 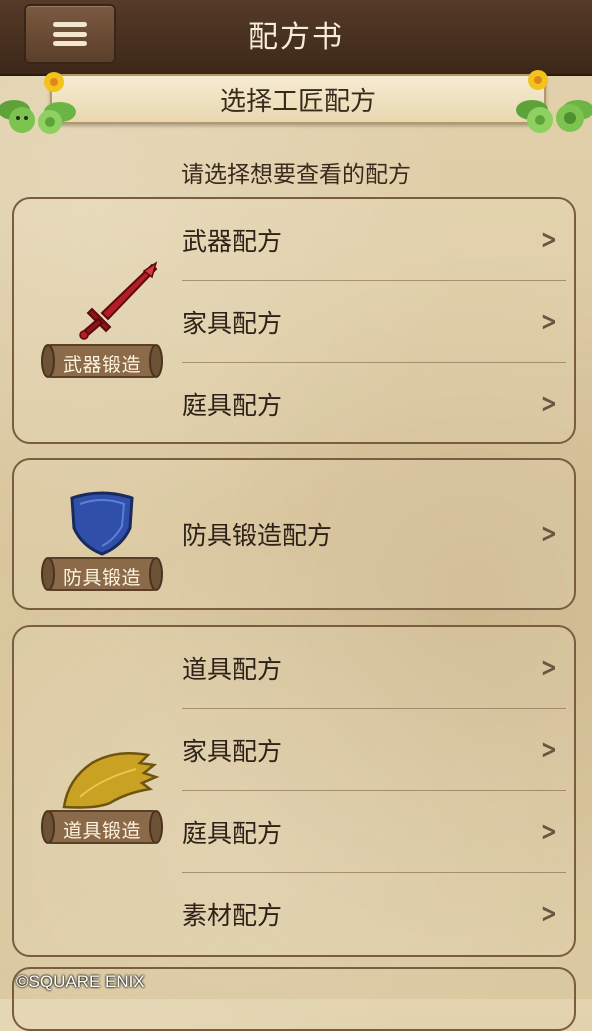 I want to click on recipe-row-weapons: 武器配方 >, so click(x=374, y=240).